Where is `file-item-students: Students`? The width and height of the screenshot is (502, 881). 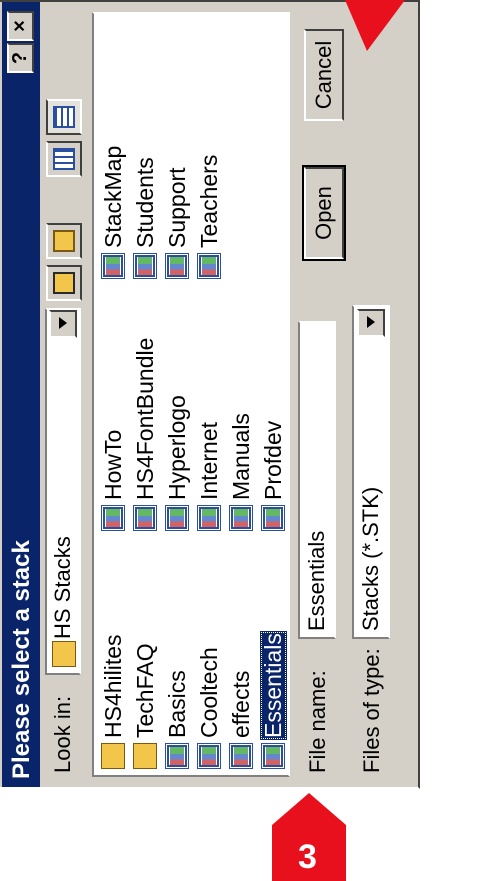
file-item-students: Students is located at coordinates (145, 217).